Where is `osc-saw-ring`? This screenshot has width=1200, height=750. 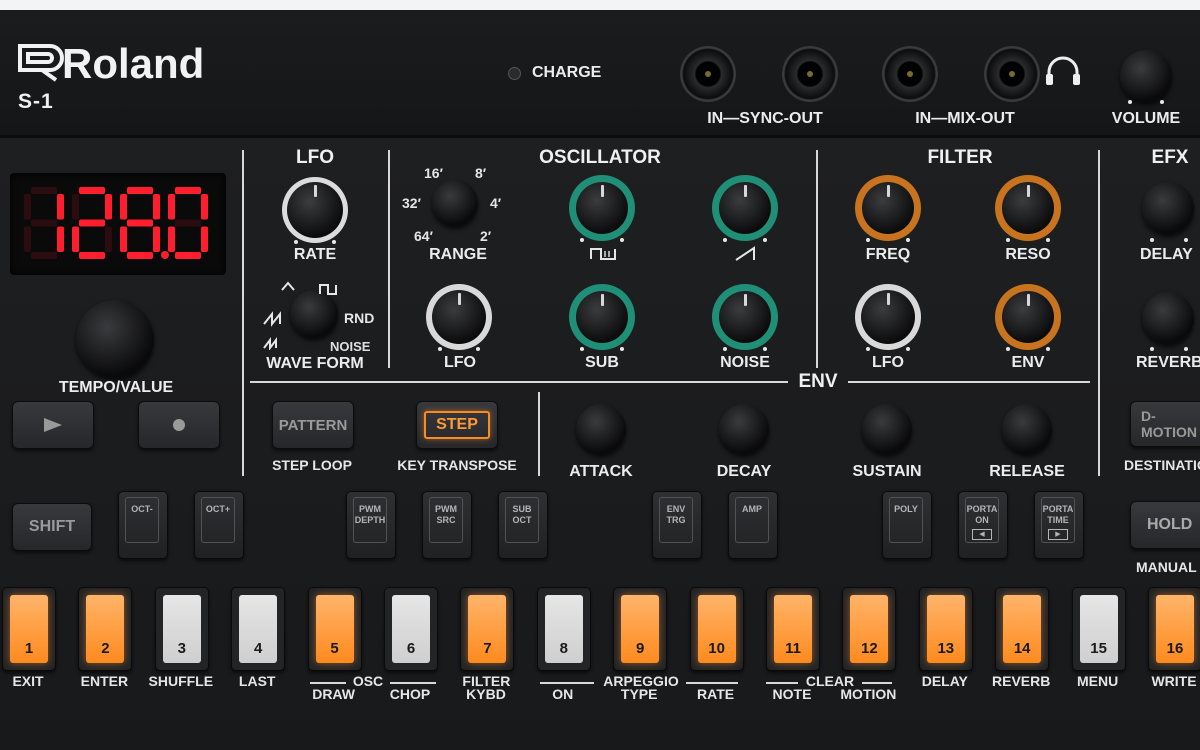
osc-saw-ring is located at coordinates (745, 208).